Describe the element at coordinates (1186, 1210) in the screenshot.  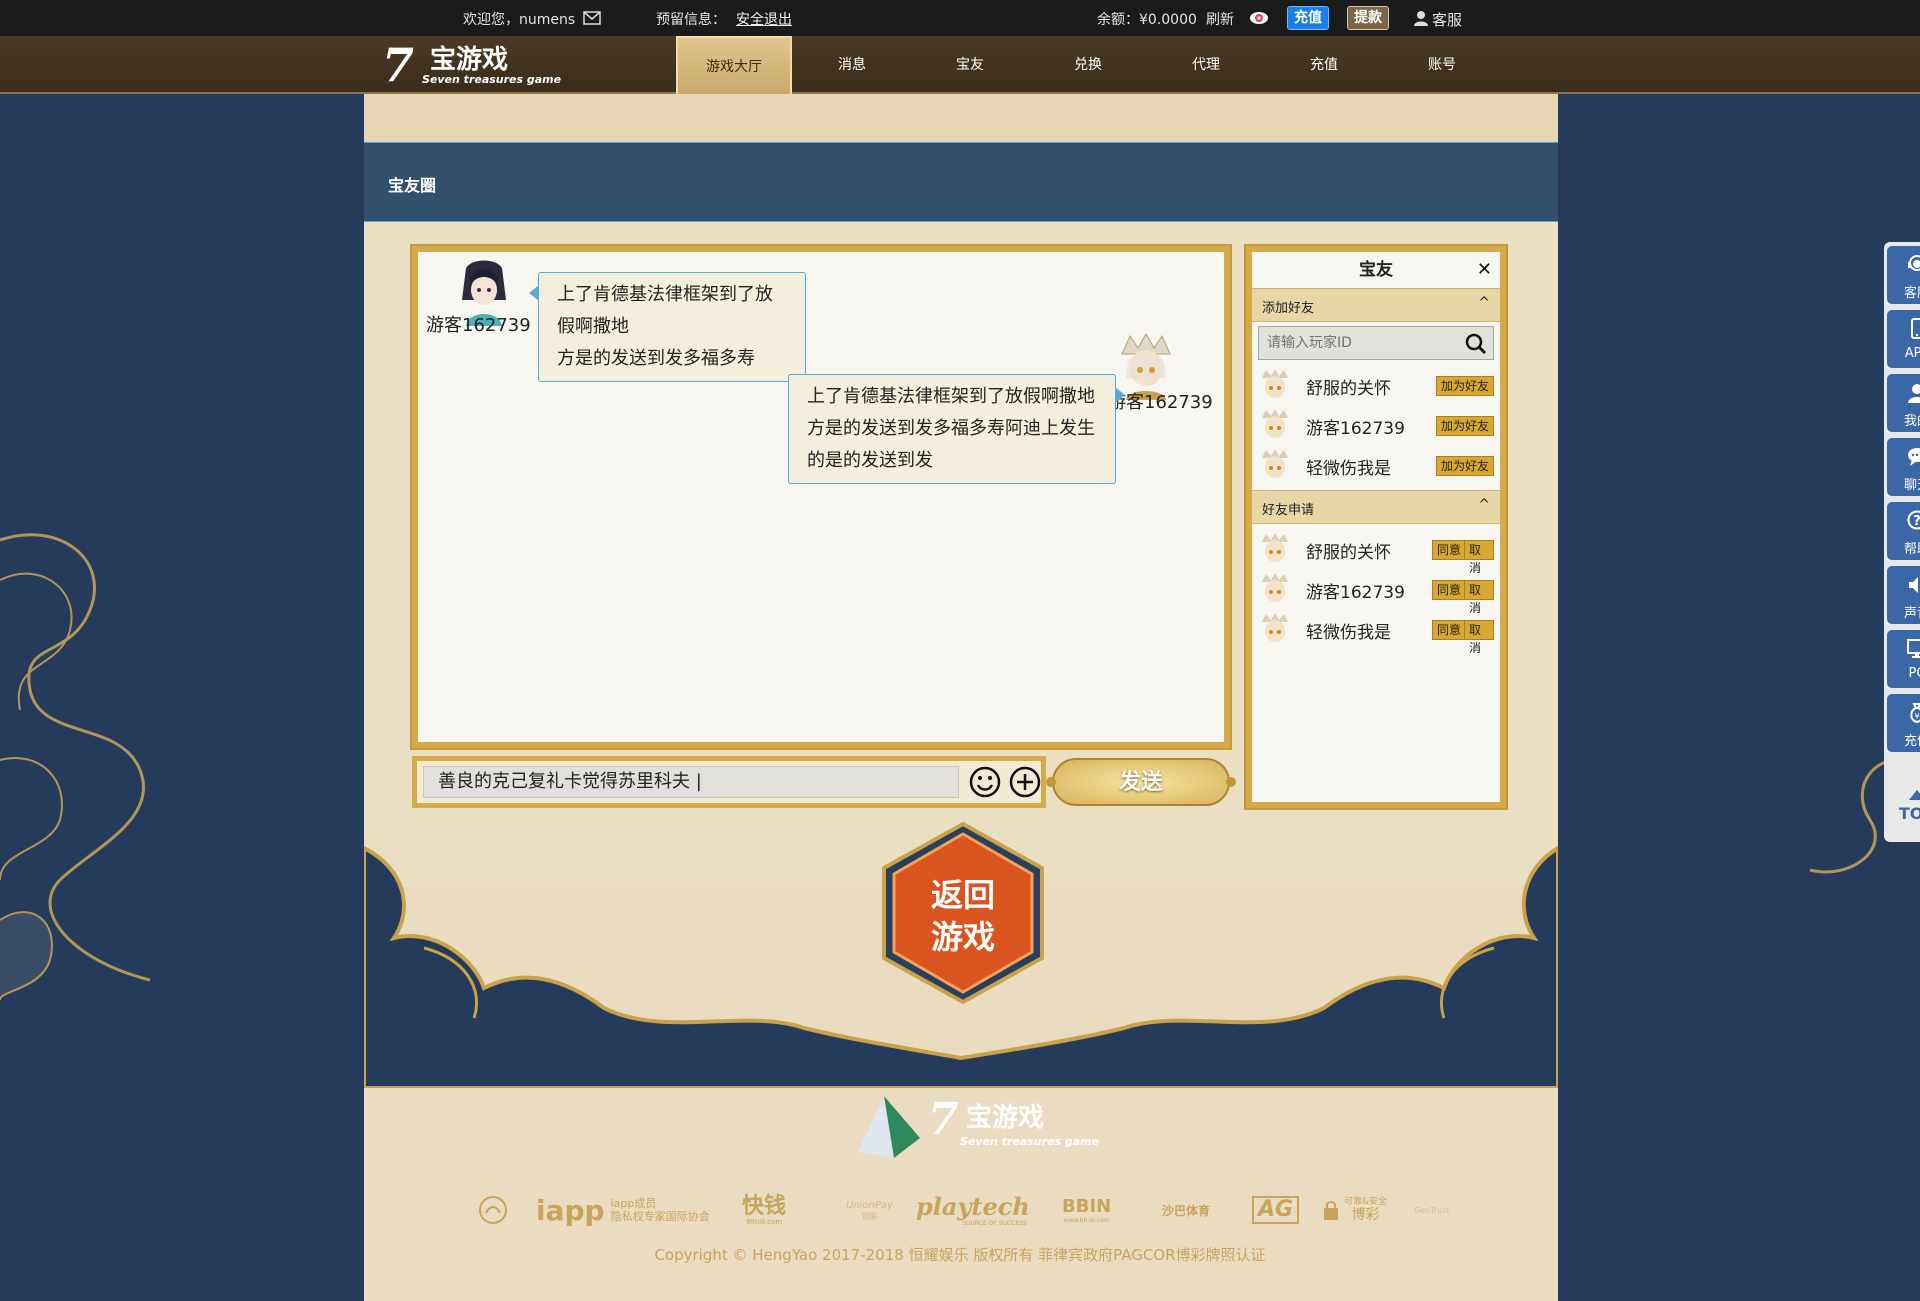
I see `shaba-logo: 沙巴体育` at that location.